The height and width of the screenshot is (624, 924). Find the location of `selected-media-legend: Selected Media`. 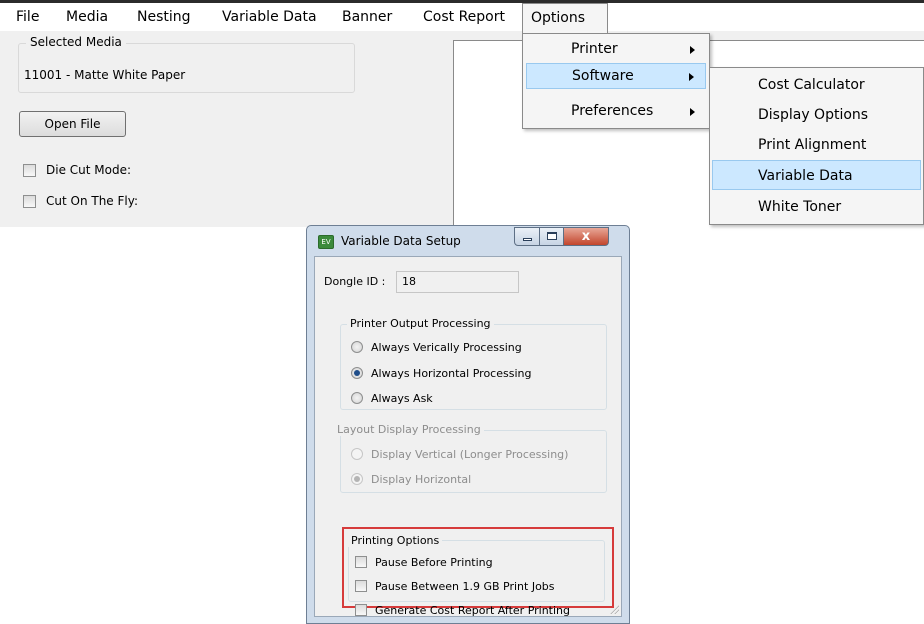

selected-media-legend: Selected Media is located at coordinates (76, 42).